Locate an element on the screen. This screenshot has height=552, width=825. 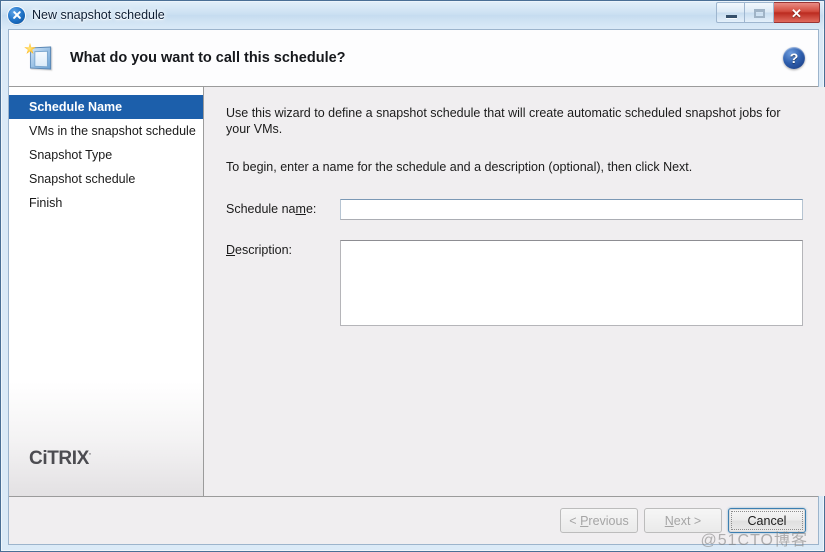
window-title: New snapshot schedule is located at coordinates (98, 15).